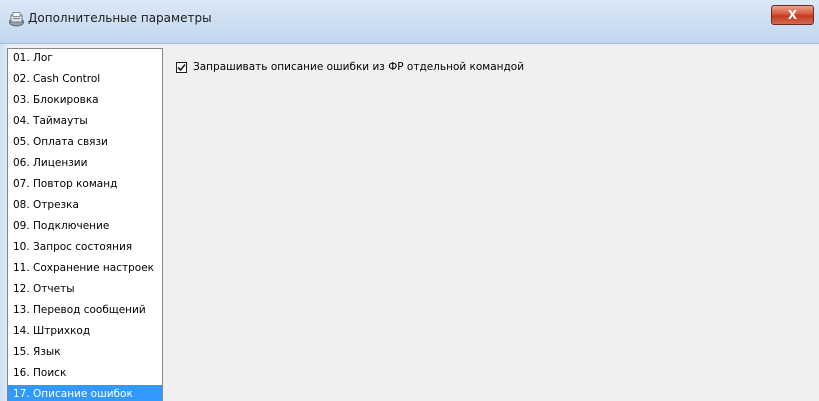 The height and width of the screenshot is (401, 819). Describe the element at coordinates (85, 185) in the screenshot. I see `list-item: 07. Повтор команд` at that location.